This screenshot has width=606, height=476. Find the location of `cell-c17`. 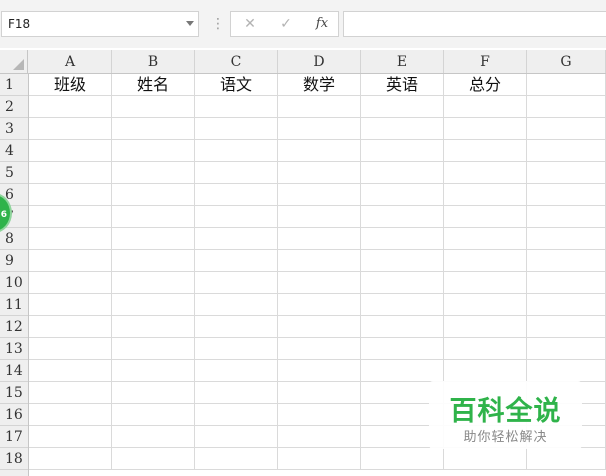

cell-c17 is located at coordinates (236, 437).